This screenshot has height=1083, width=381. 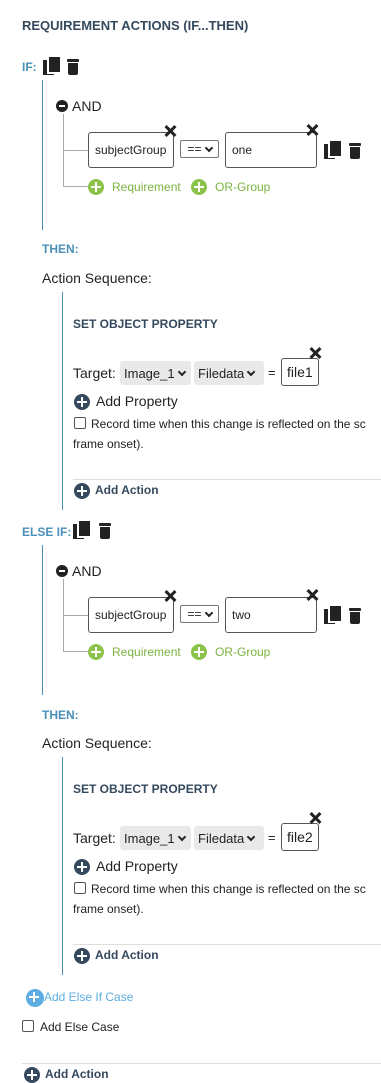 What do you see at coordinates (80, 1027) in the screenshot?
I see `add-else-case-label: Add Else Case` at bounding box center [80, 1027].